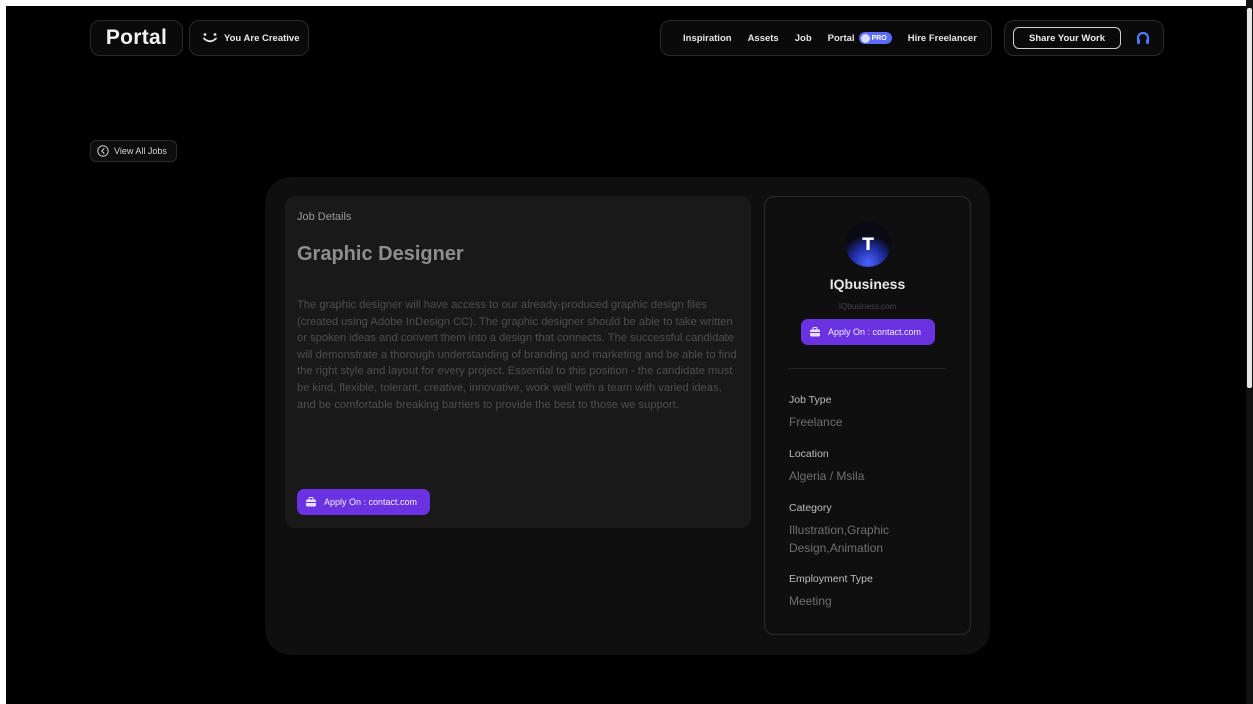  Describe the element at coordinates (210, 38) in the screenshot. I see `smile-icon` at that location.